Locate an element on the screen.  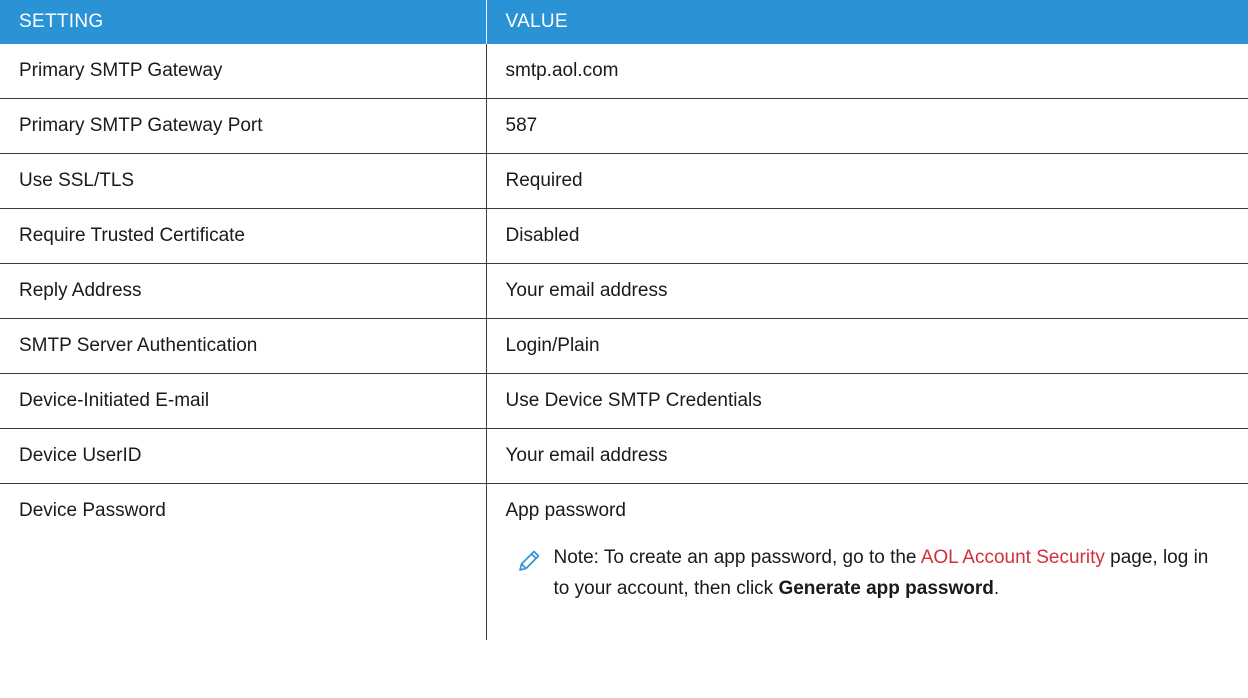
setting-cell: Device Password is located at coordinates (243, 562).